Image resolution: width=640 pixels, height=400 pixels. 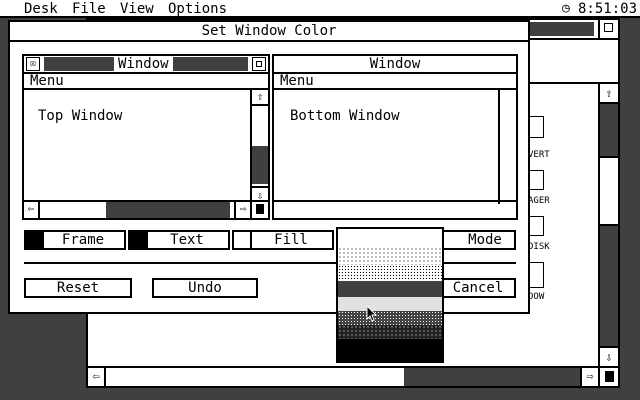 What do you see at coordinates (478, 288) in the screenshot?
I see `cancel-button: Cancel` at bounding box center [478, 288].